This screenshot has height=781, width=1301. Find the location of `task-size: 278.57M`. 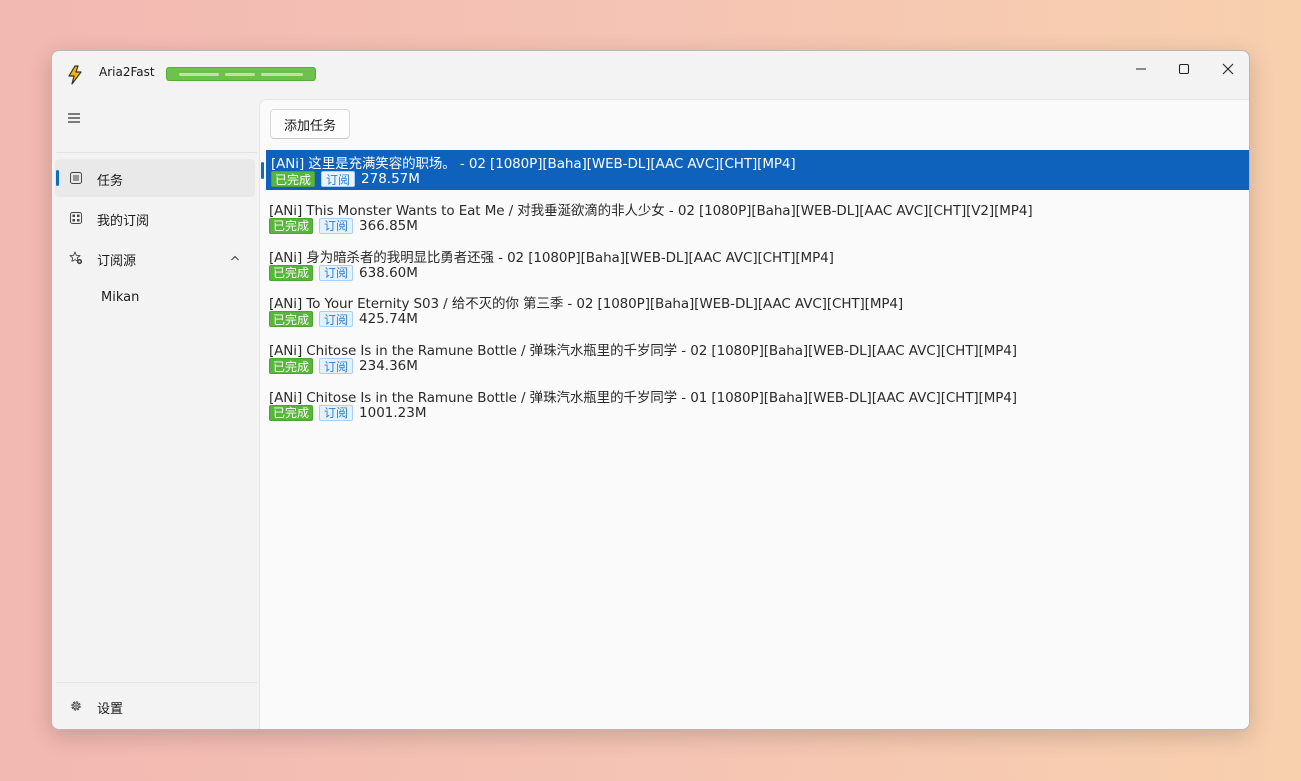

task-size: 278.57M is located at coordinates (390, 179).